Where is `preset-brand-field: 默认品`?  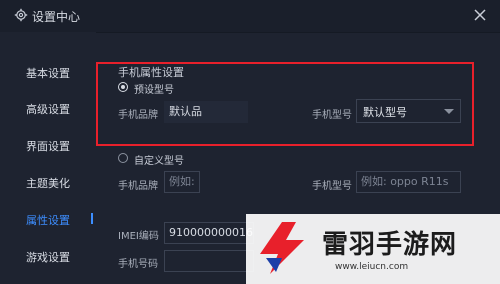 preset-brand-field: 默认品 is located at coordinates (206, 112).